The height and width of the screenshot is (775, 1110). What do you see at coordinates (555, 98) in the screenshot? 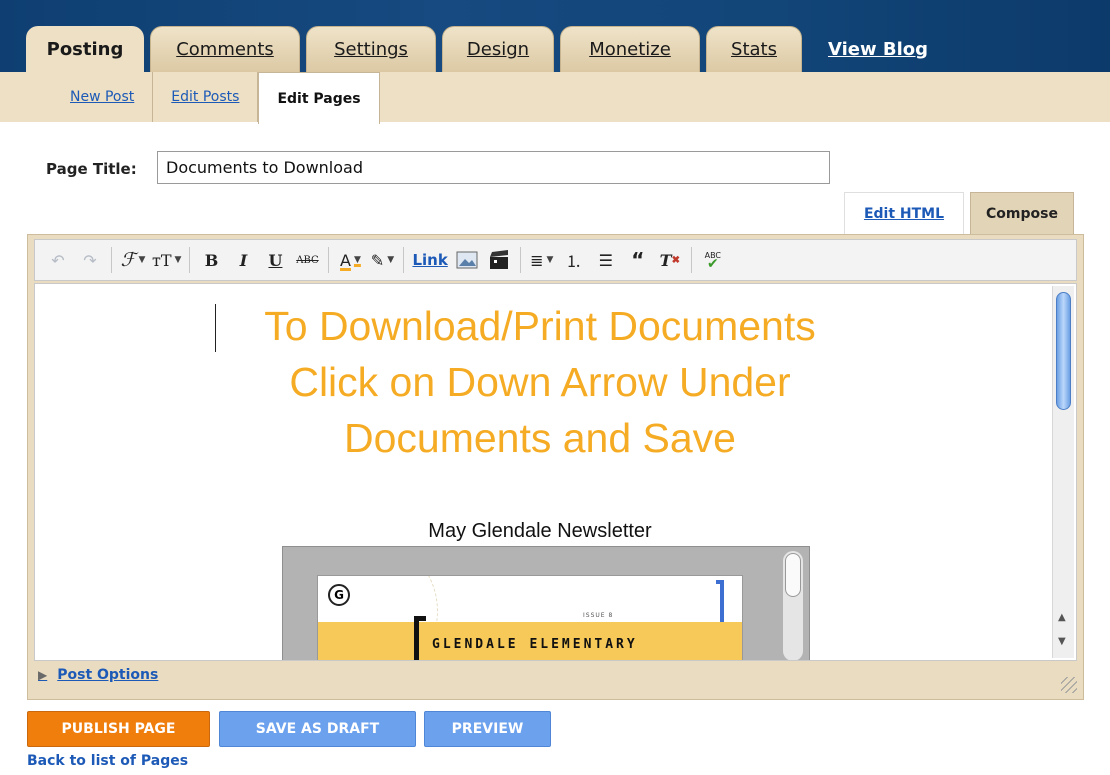
I see `sub-nav-bar: New Post Edit Posts Edit Pages` at bounding box center [555, 98].